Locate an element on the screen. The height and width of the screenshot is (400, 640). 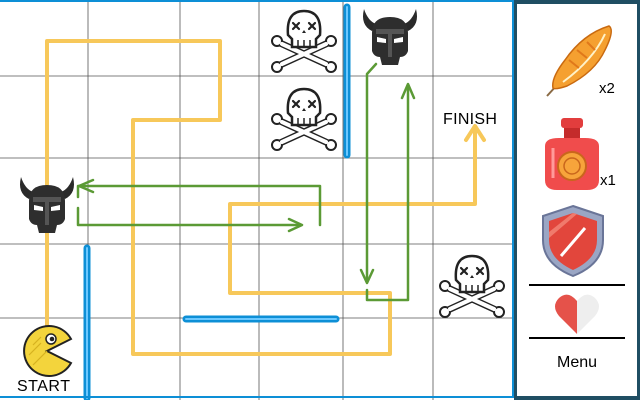
heart-icon is located at coordinates (577, 314).